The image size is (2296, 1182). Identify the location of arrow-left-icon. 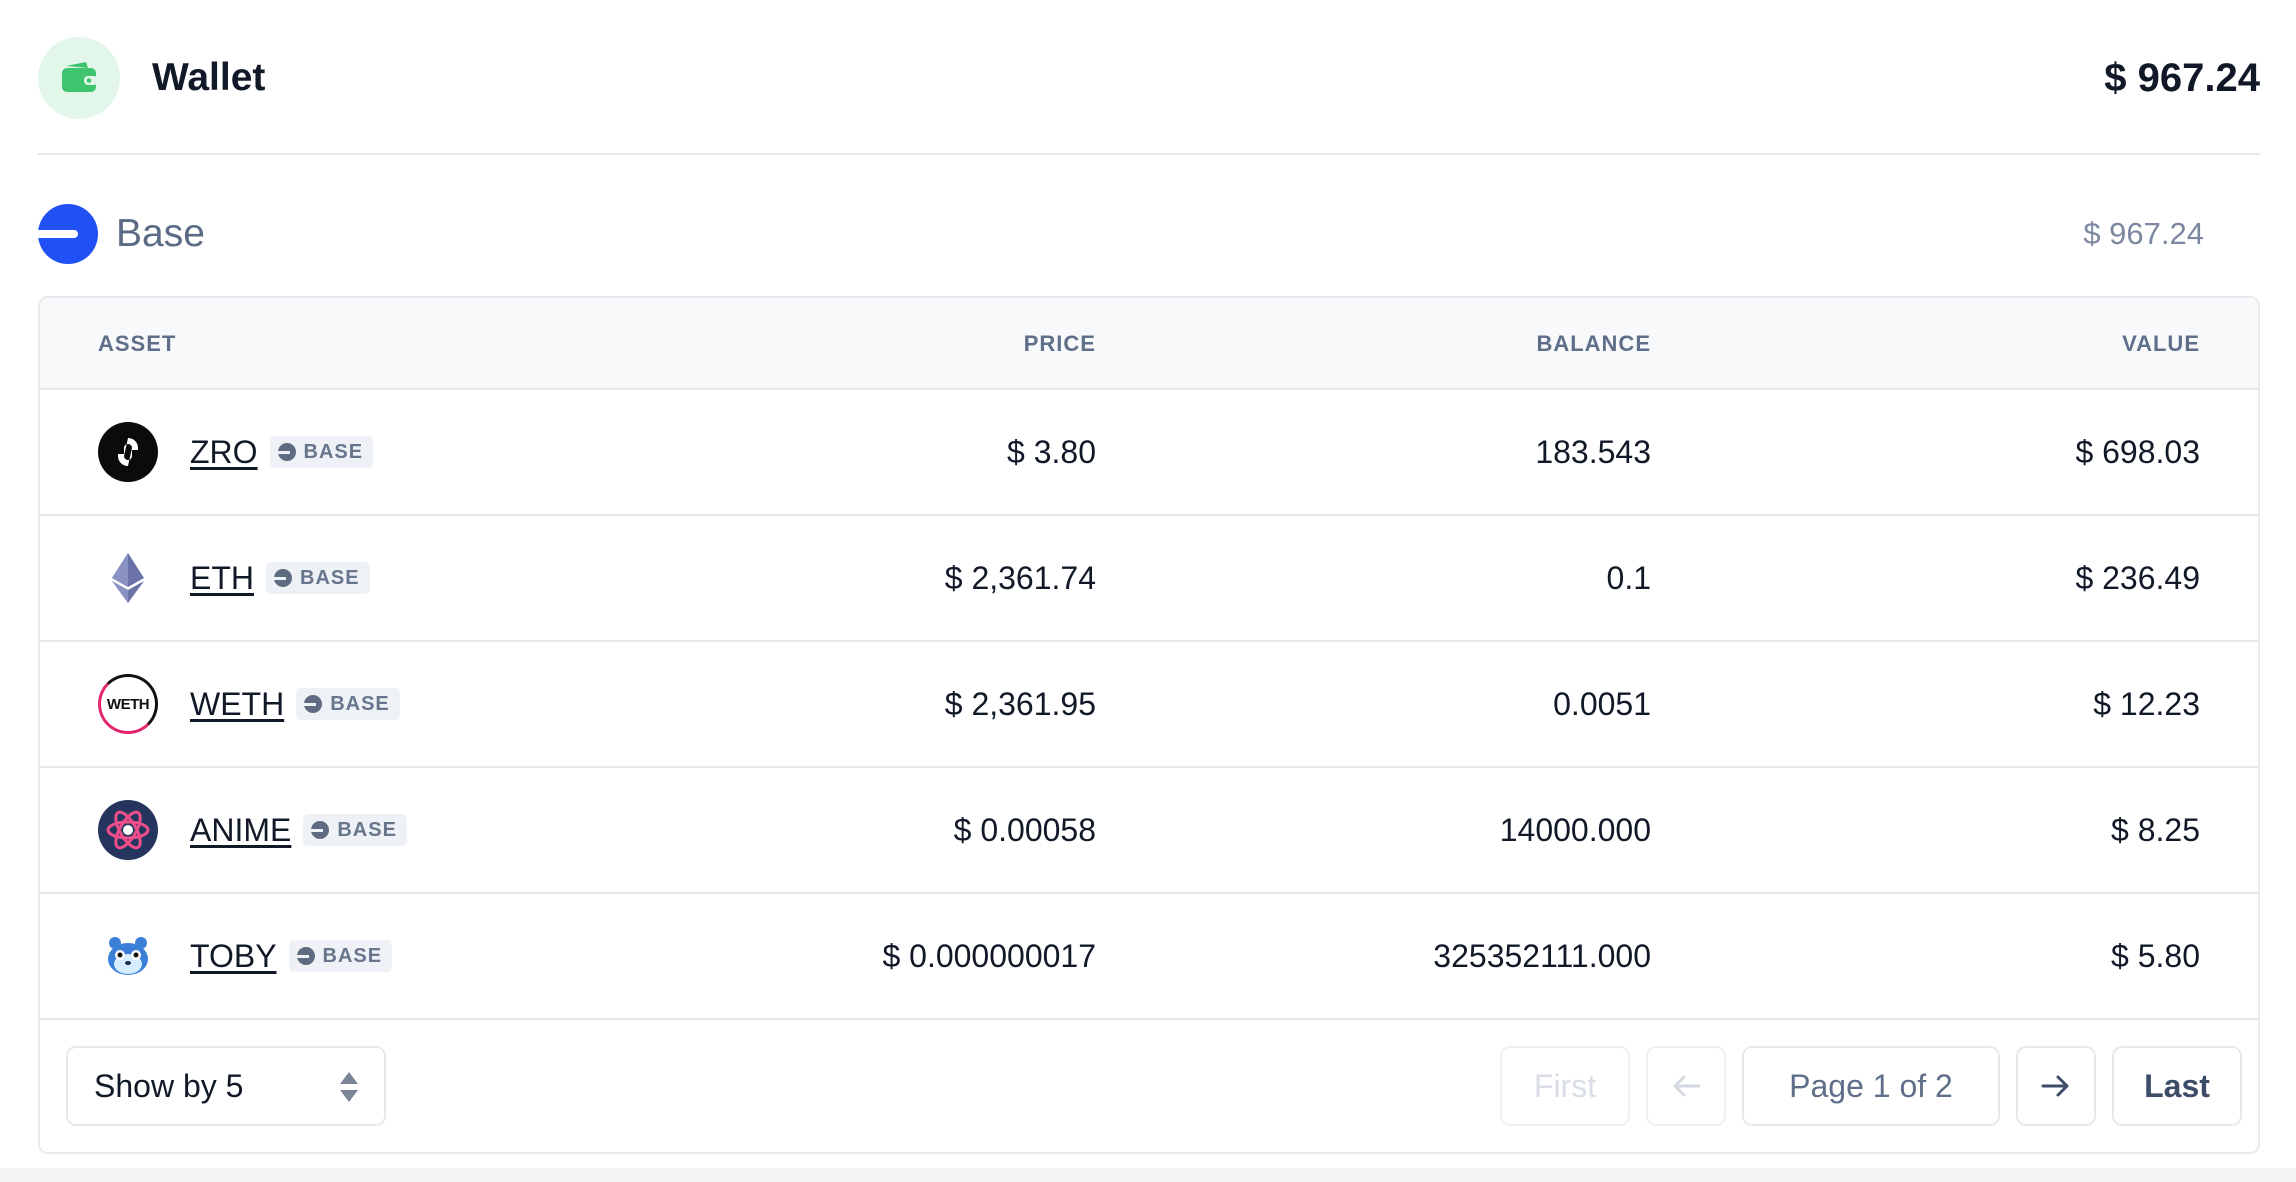
(1687, 1086).